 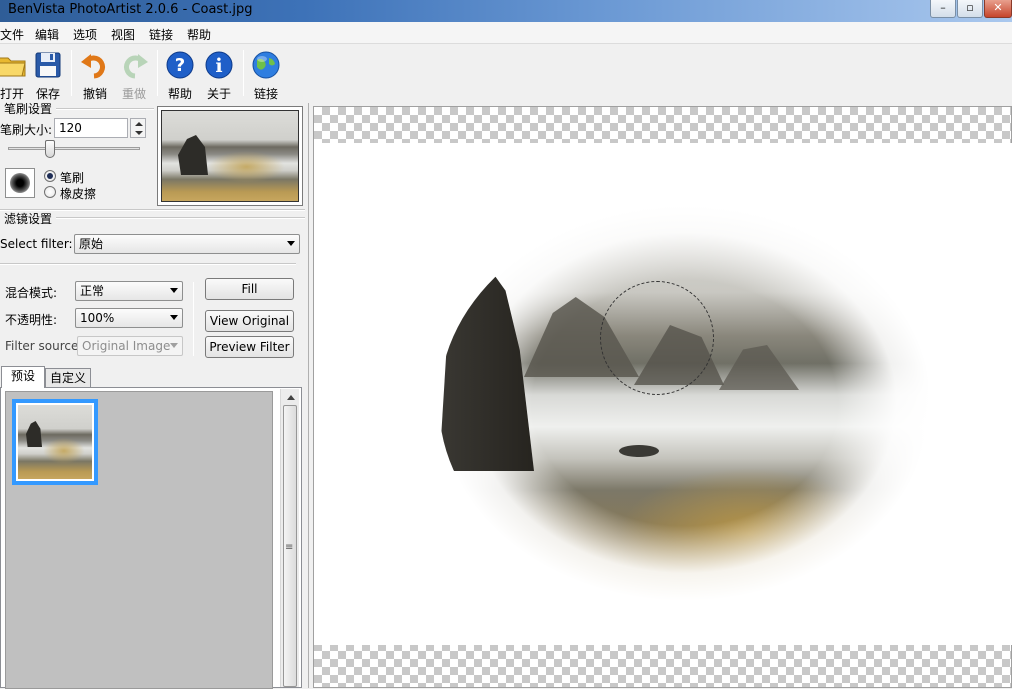 I want to click on filter-source-label: Filter source:, so click(x=44, y=346).